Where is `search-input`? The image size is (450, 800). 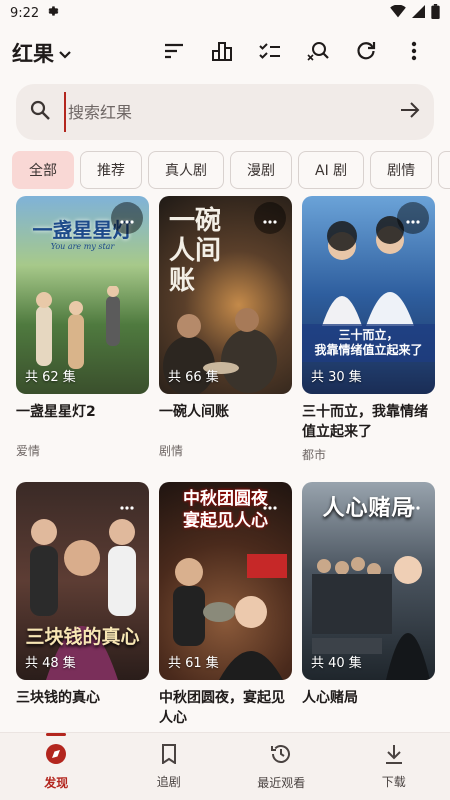 search-input is located at coordinates (232, 112).